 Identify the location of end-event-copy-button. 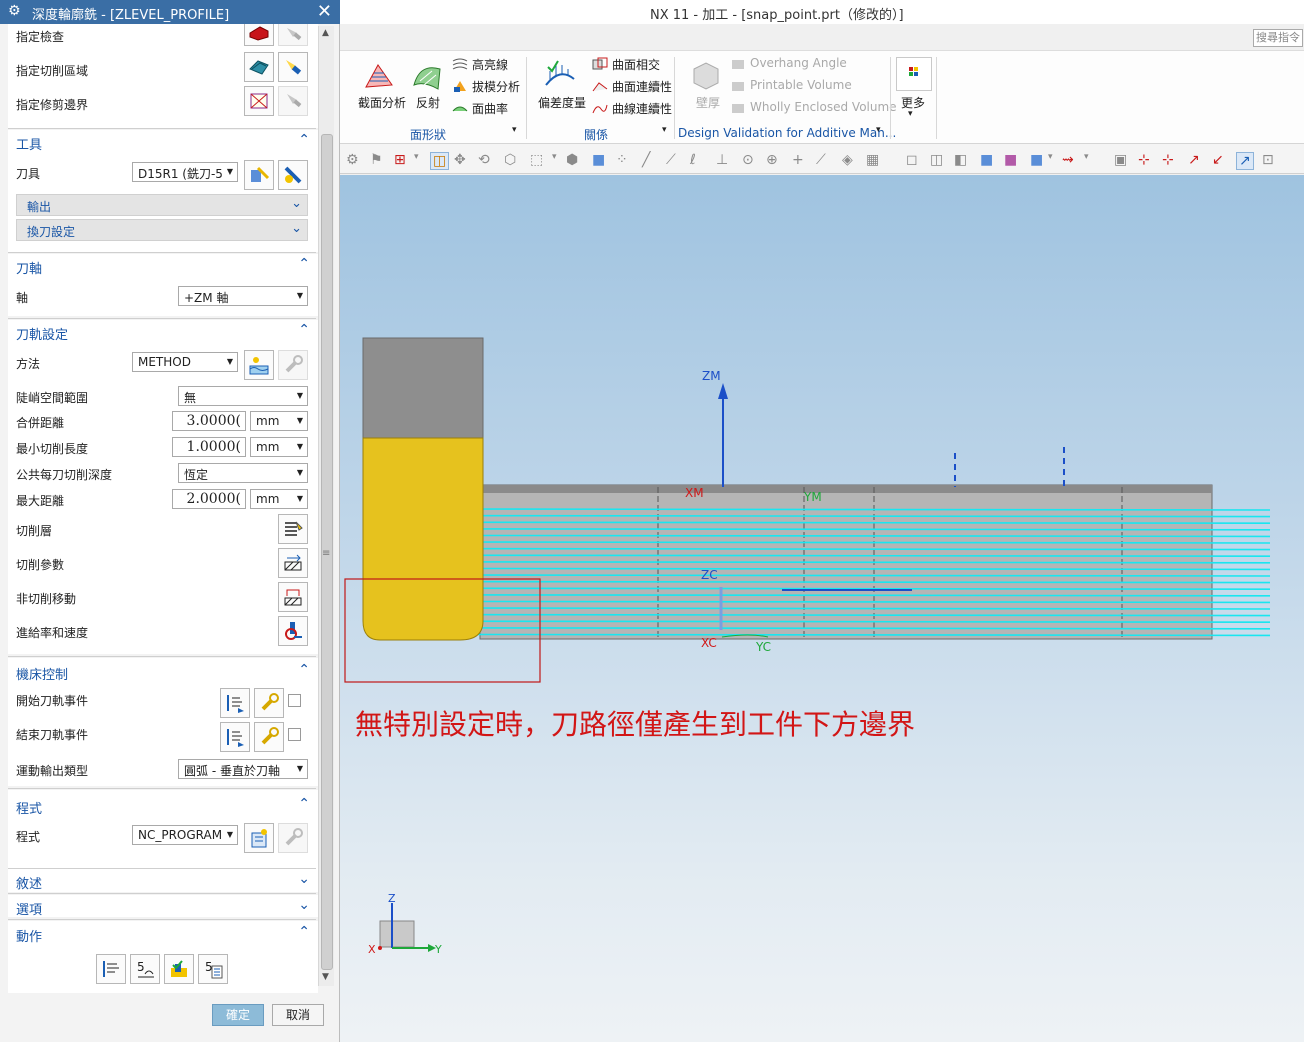
(235, 737).